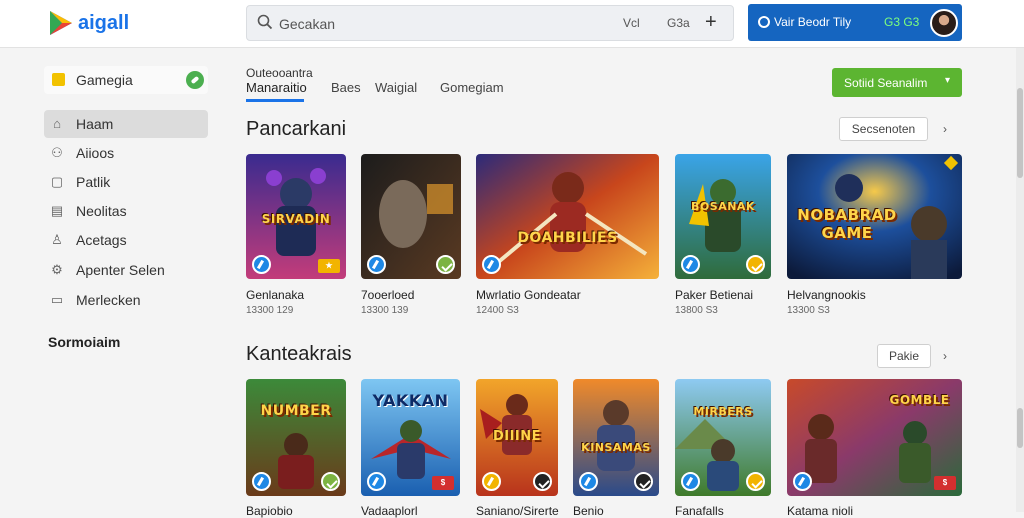 This screenshot has width=1024, height=518. What do you see at coordinates (1020, 428) in the screenshot?
I see `scrollbar-thumb-secondary` at bounding box center [1020, 428].